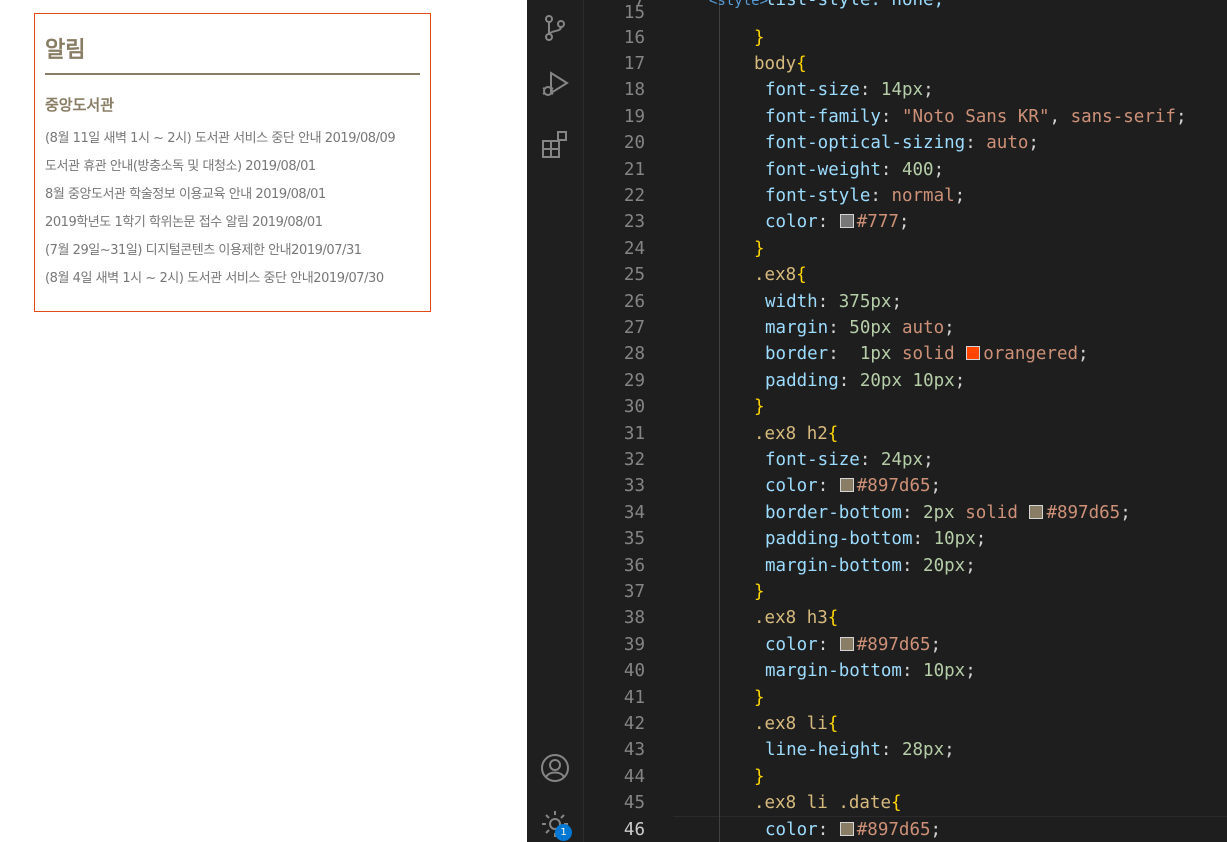 The image size is (1227, 842). What do you see at coordinates (996, 328) in the screenshot?
I see `code-line: margin: 50px auto;` at bounding box center [996, 328].